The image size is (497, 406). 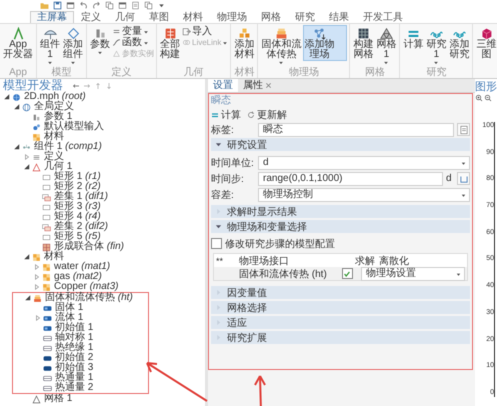 I want to click on tree-item: 组件 1 (comp1), so click(x=68, y=147).